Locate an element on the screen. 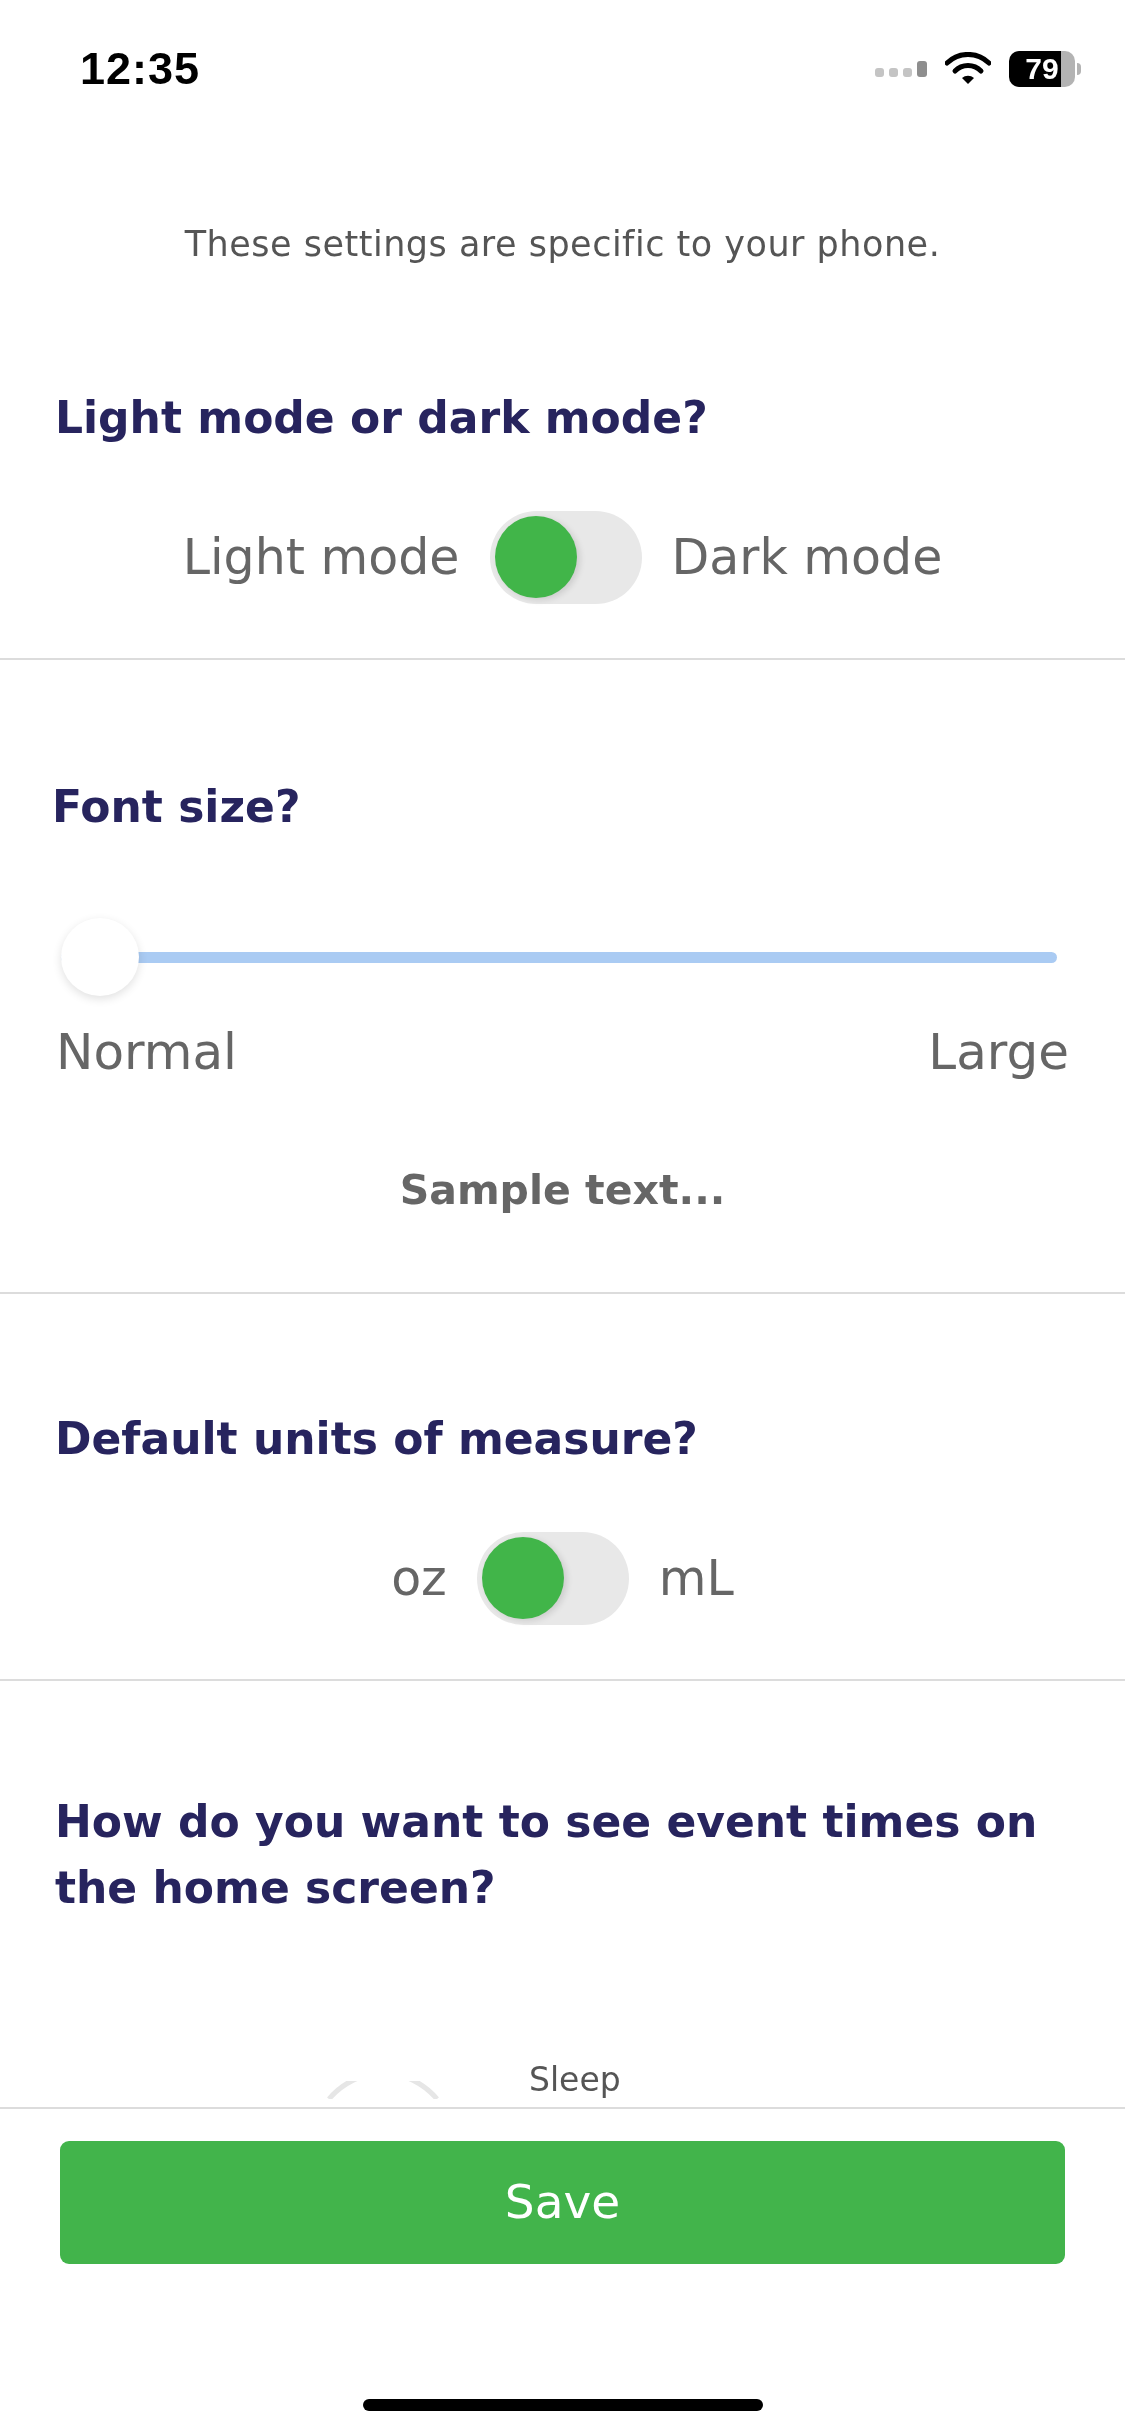 Image resolution: width=1125 pixels, height=2436 pixels. save-button: Save is located at coordinates (562, 2202).